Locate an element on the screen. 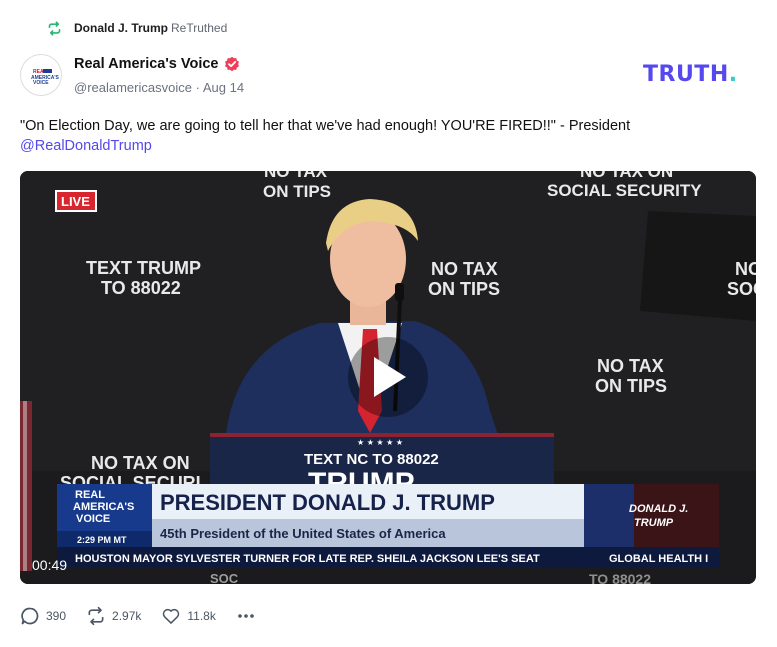 Image resolution: width=777 pixels, height=647 pixels. author-handle: @realamericasvoice is located at coordinates (133, 87).